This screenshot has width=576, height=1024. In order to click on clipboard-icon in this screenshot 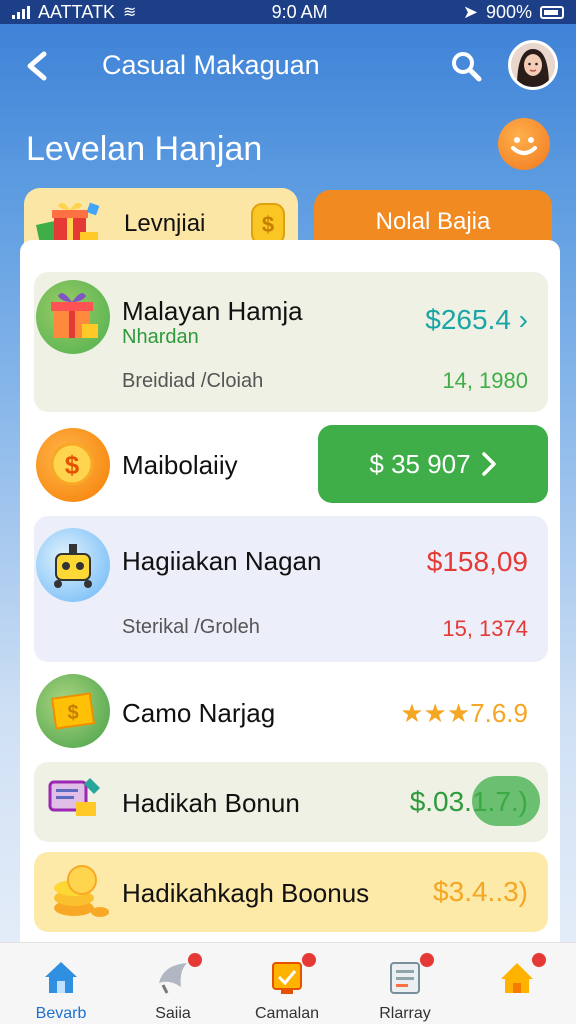, I will do `click(405, 978)`.